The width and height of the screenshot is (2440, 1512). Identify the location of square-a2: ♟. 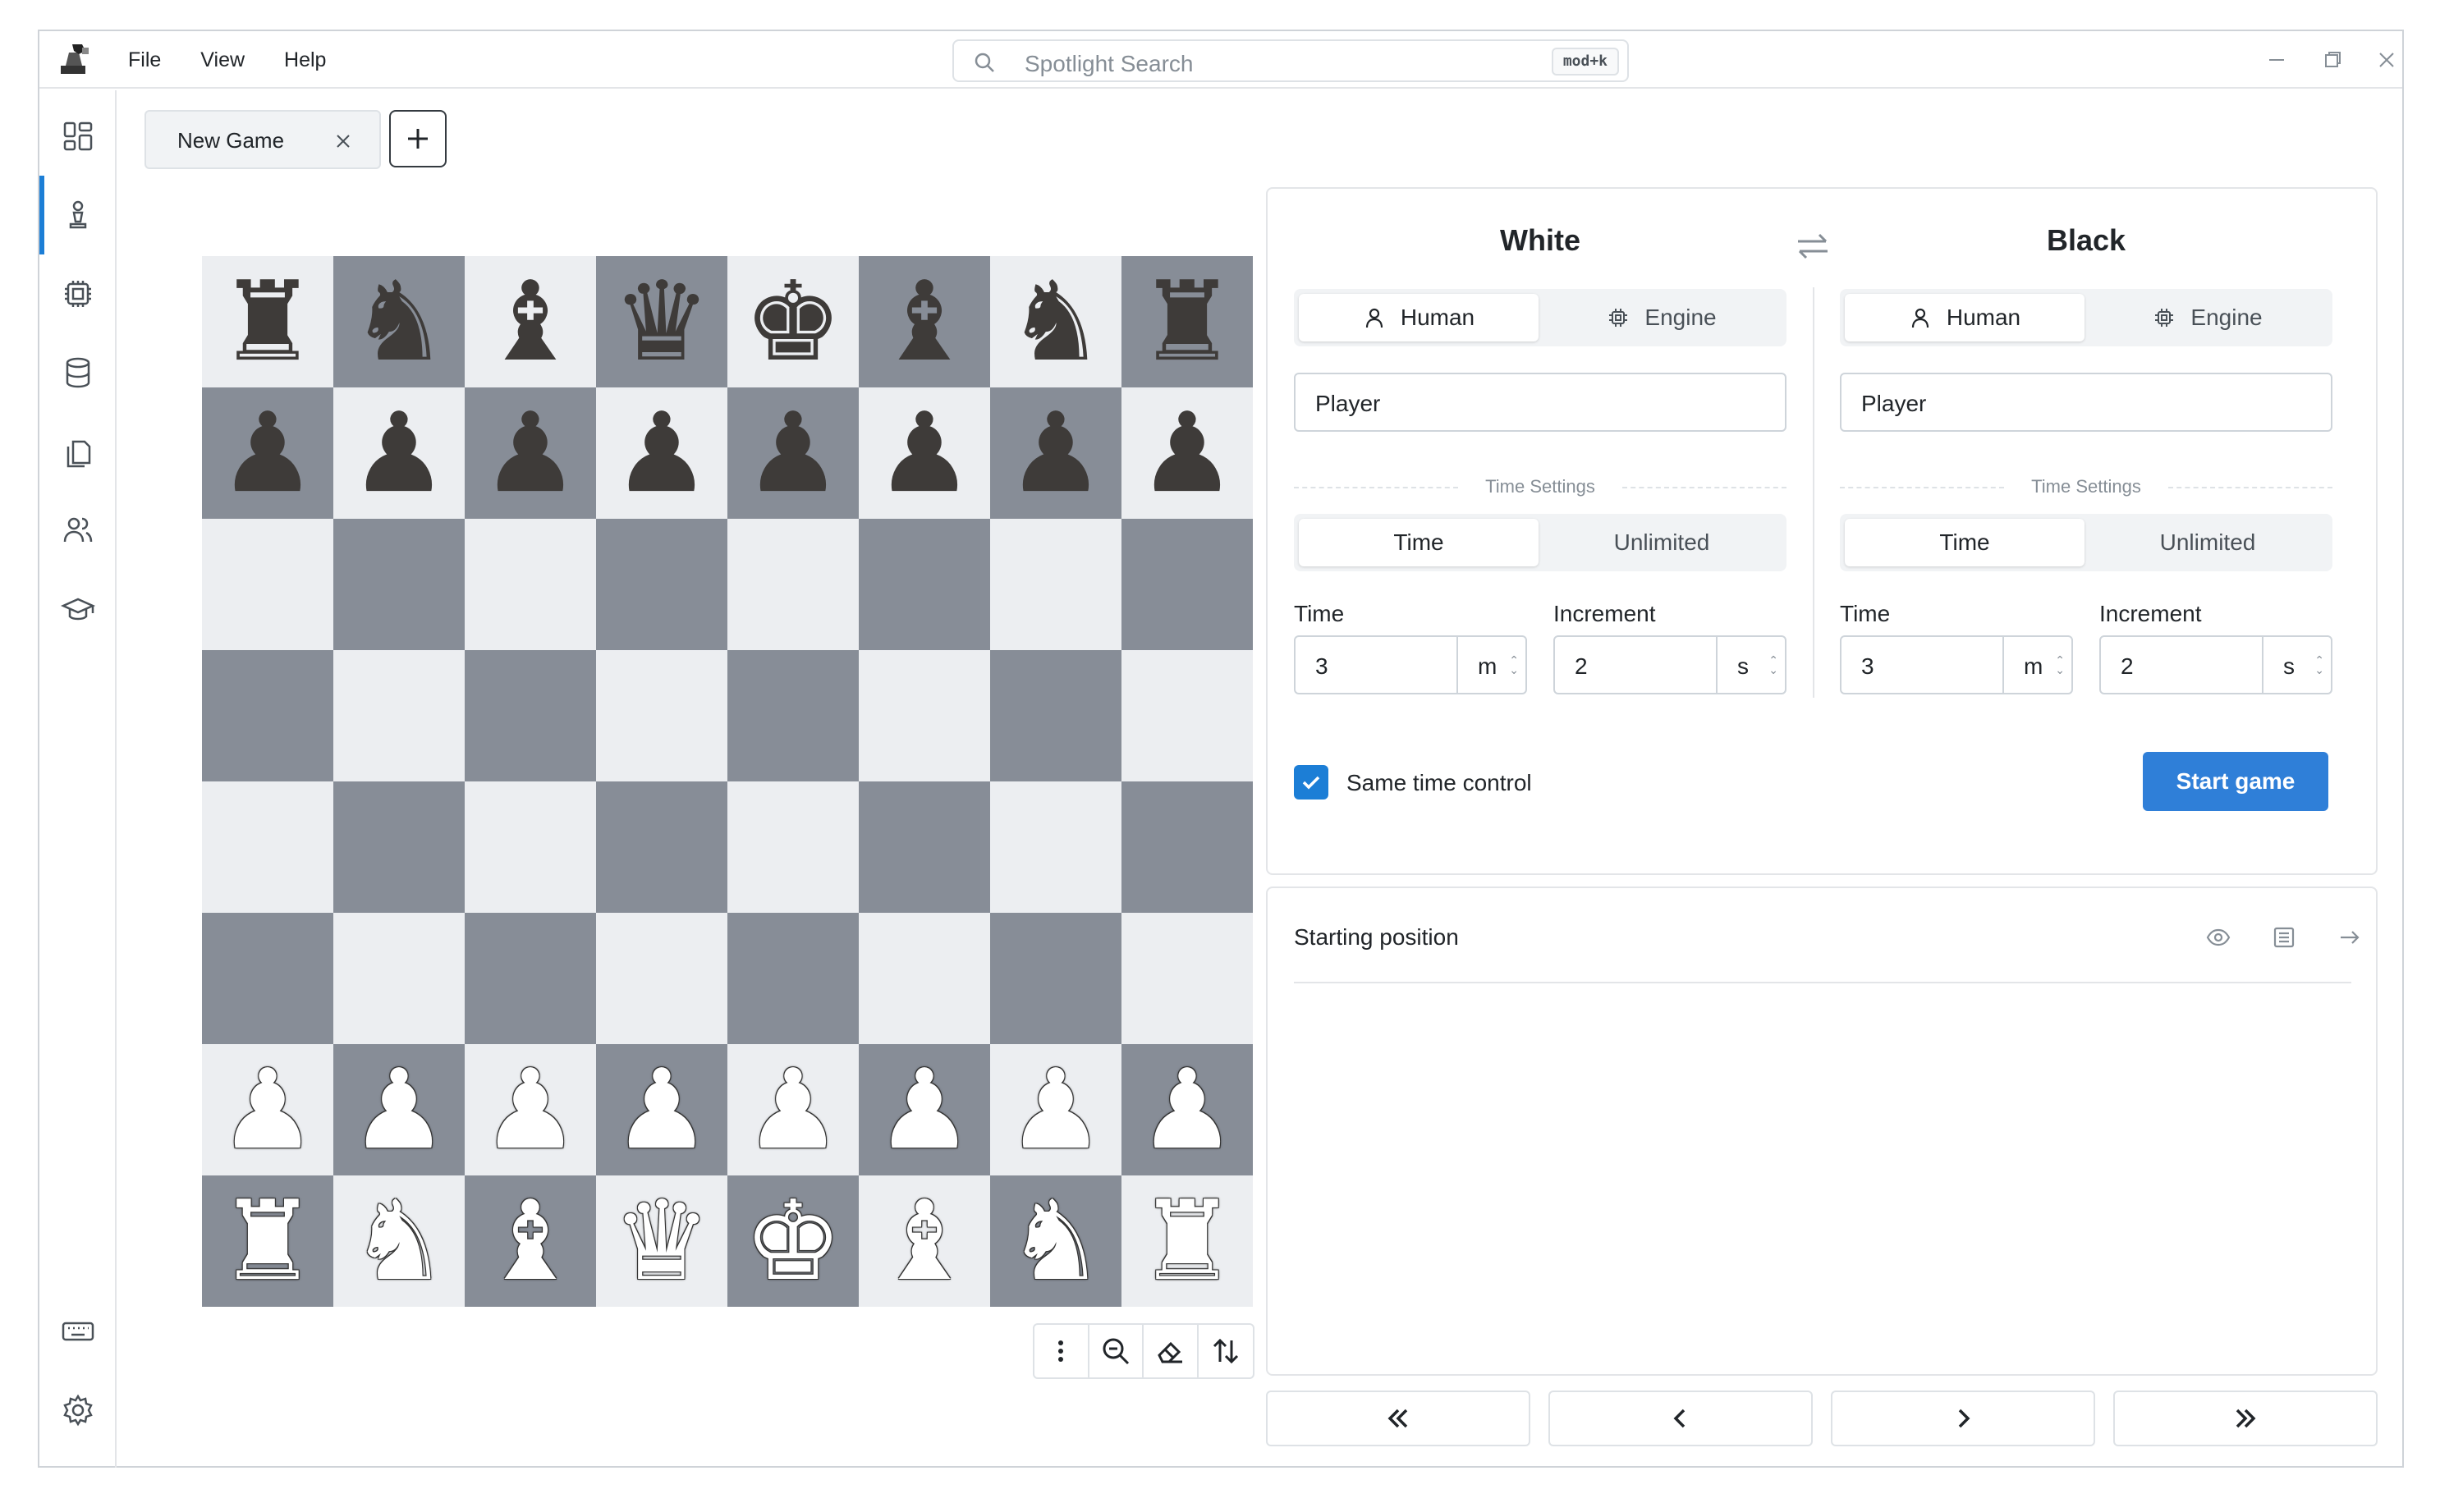
(267, 1109).